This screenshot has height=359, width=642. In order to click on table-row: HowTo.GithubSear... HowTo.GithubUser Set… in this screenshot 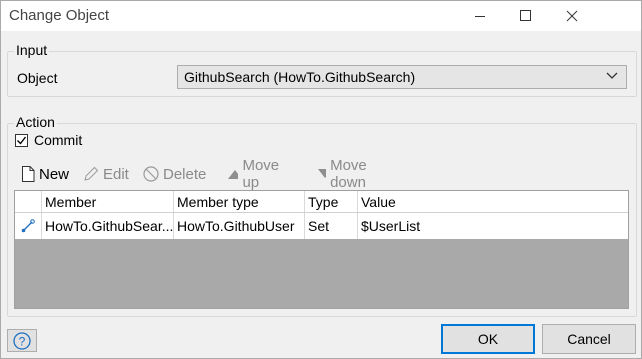, I will do `click(321, 226)`.